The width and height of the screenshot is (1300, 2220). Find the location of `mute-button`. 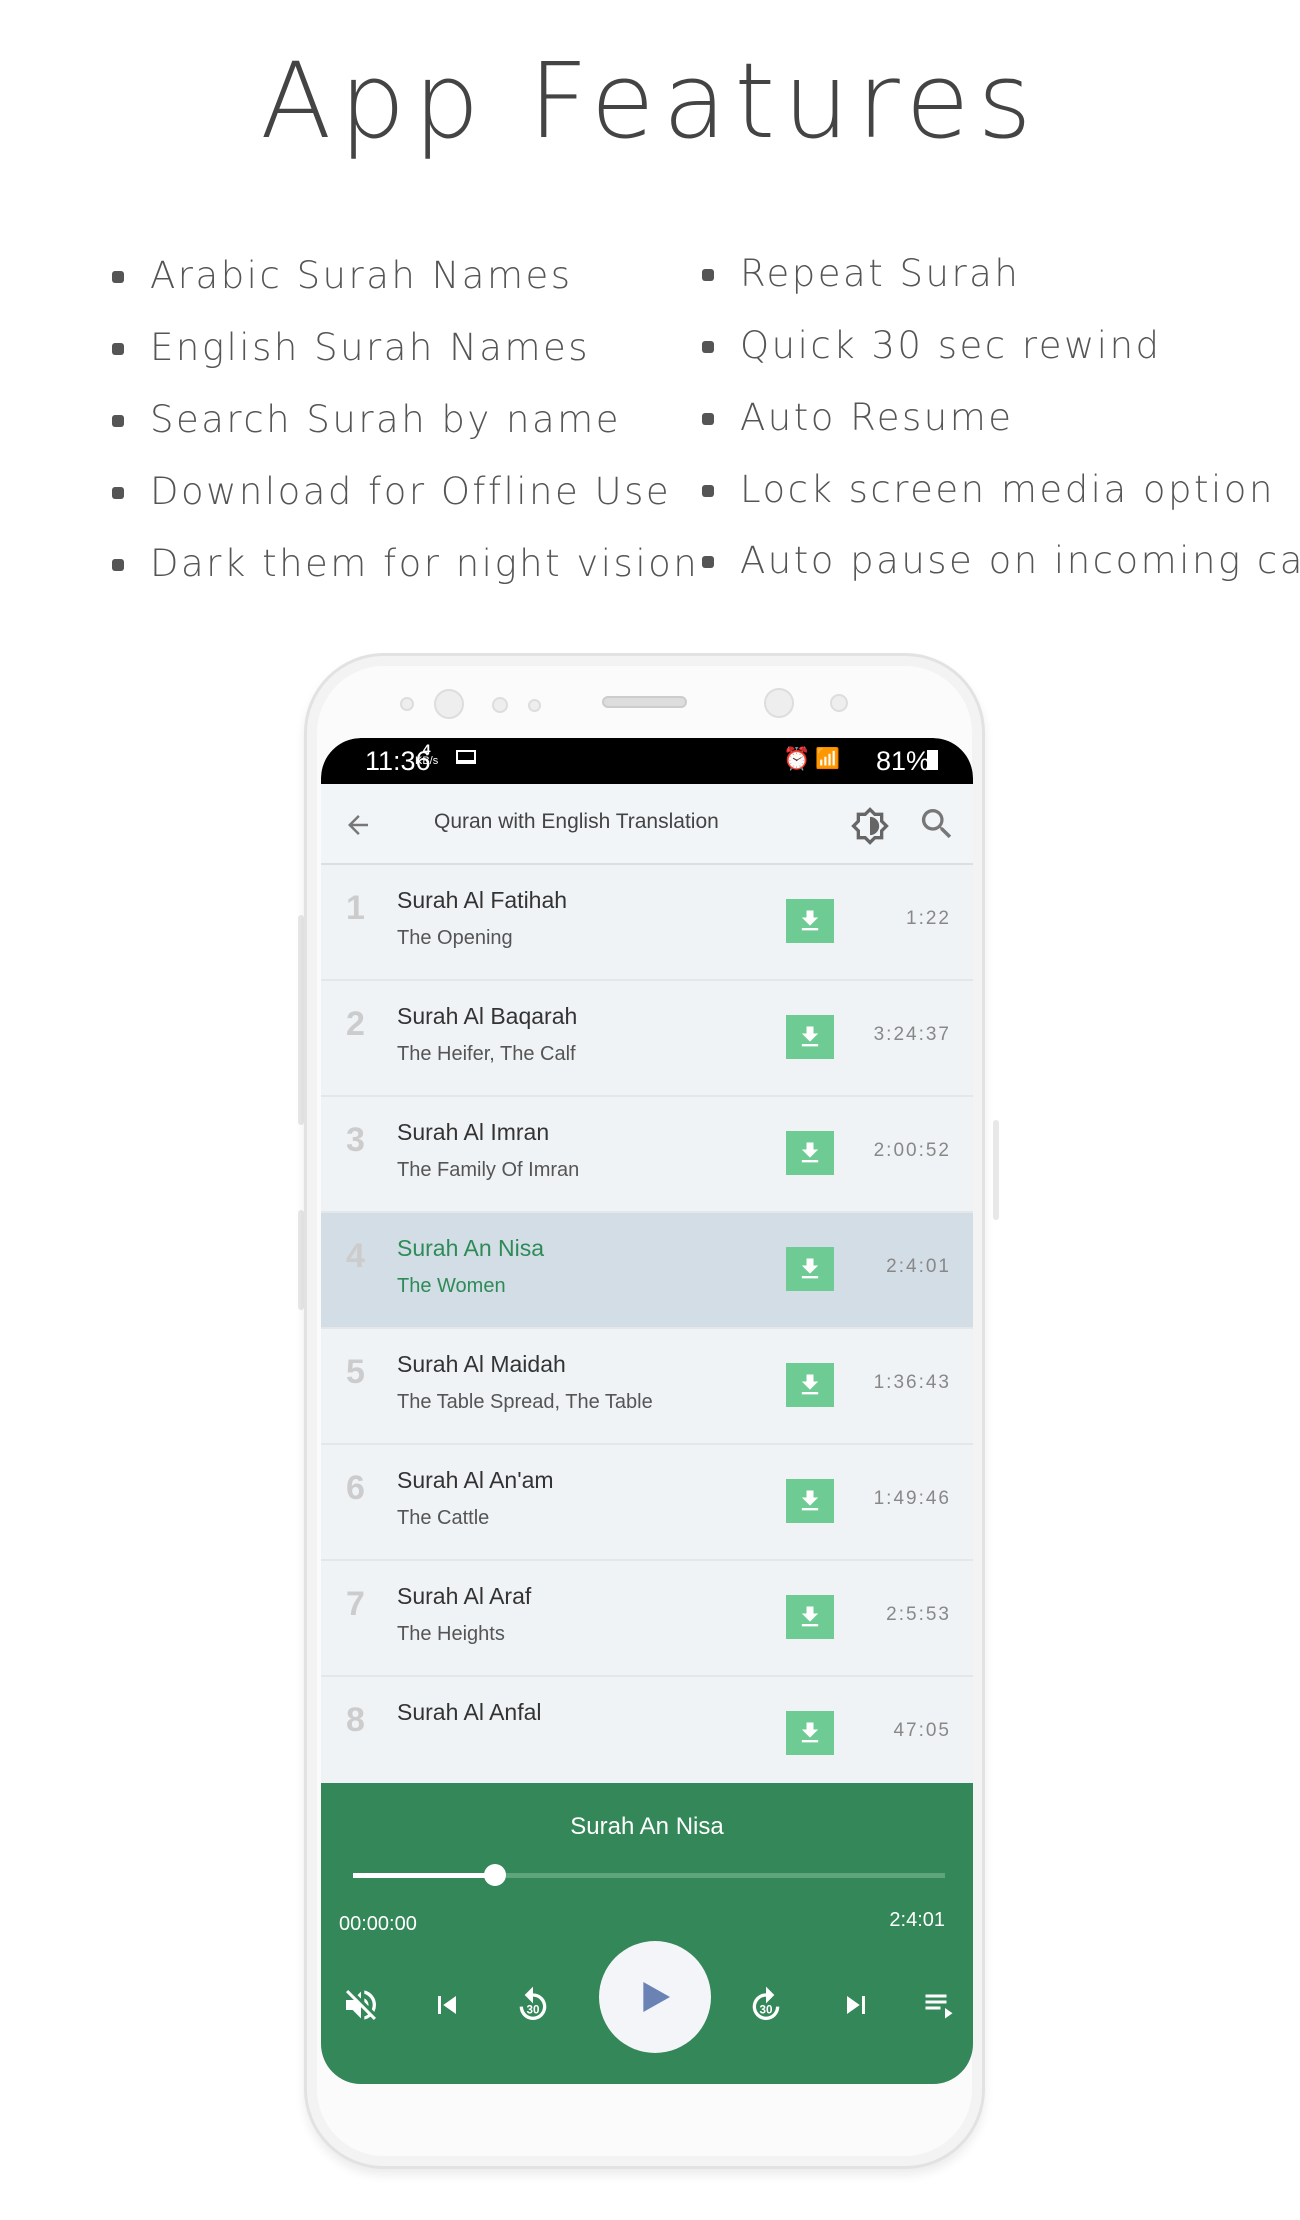

mute-button is located at coordinates (361, 2005).